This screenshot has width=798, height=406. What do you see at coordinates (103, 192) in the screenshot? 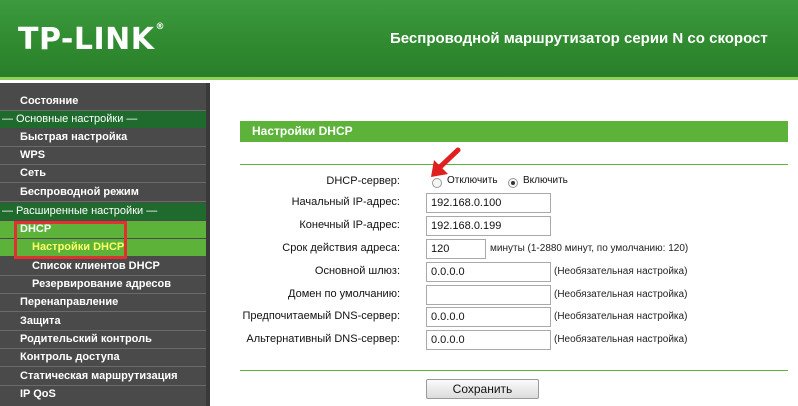
I see `sidebar-item-wireless: Беспроводной режим` at bounding box center [103, 192].